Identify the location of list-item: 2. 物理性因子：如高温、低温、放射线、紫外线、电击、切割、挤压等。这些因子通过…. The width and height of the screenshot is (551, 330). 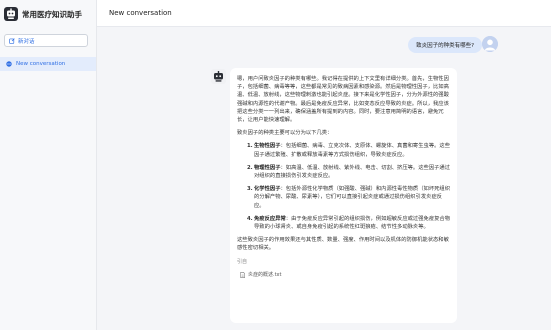
(343, 172).